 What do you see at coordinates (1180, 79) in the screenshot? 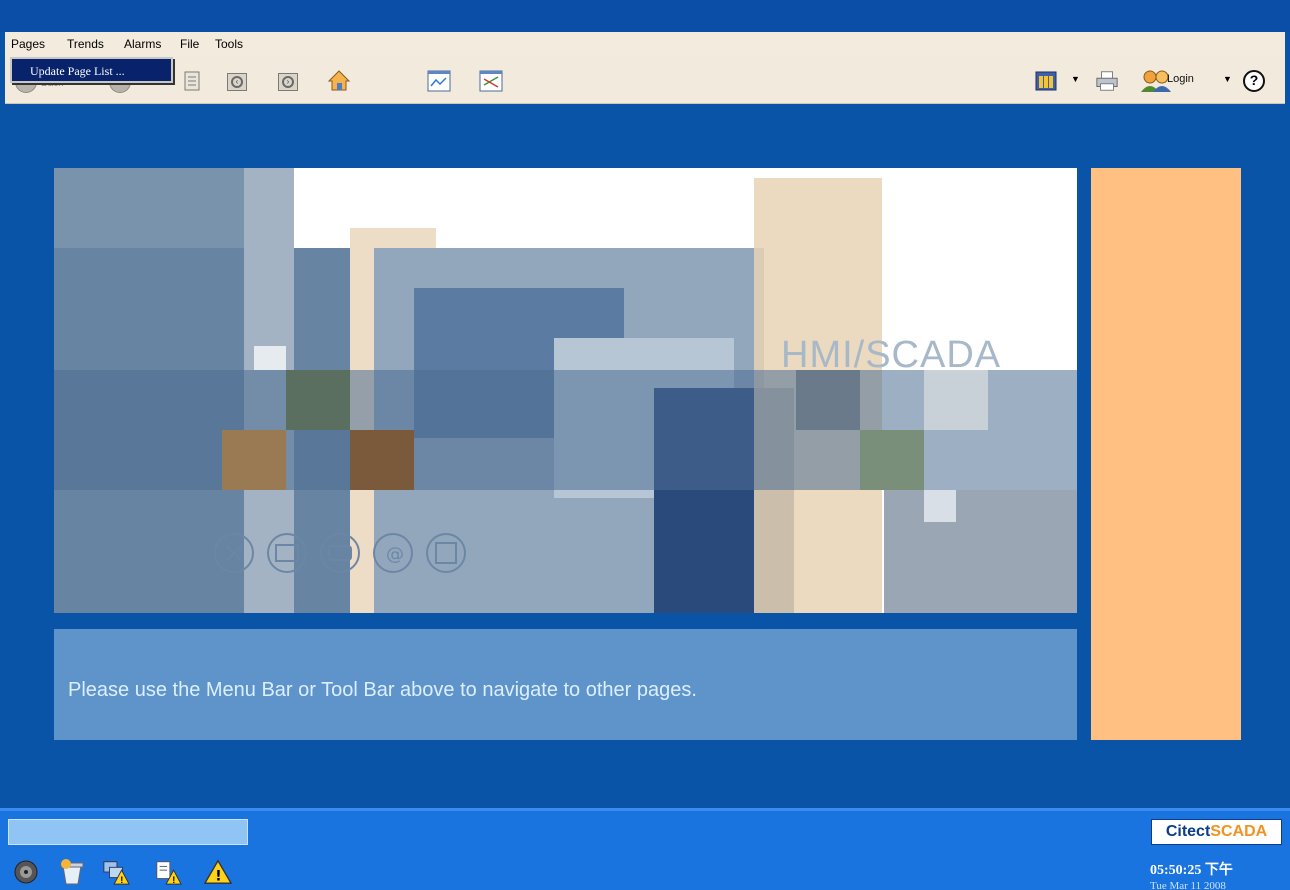
I see `login-label: Login` at bounding box center [1180, 79].